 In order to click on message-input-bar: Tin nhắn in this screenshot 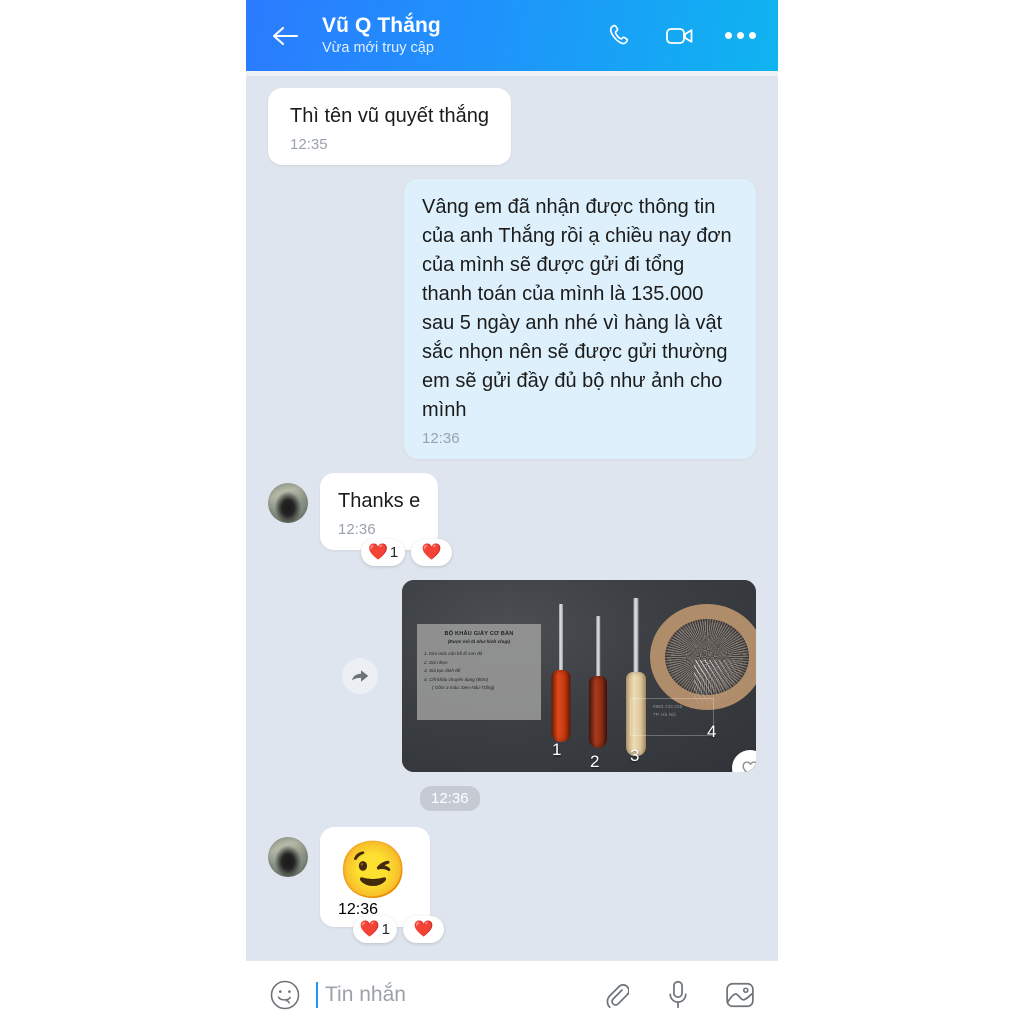, I will do `click(512, 992)`.